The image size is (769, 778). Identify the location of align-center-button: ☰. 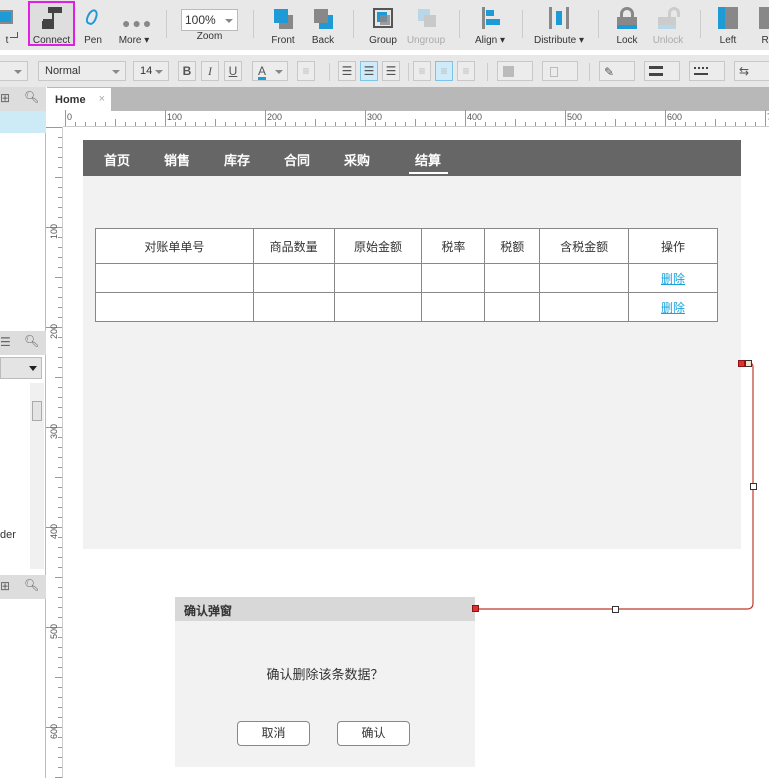
(369, 71).